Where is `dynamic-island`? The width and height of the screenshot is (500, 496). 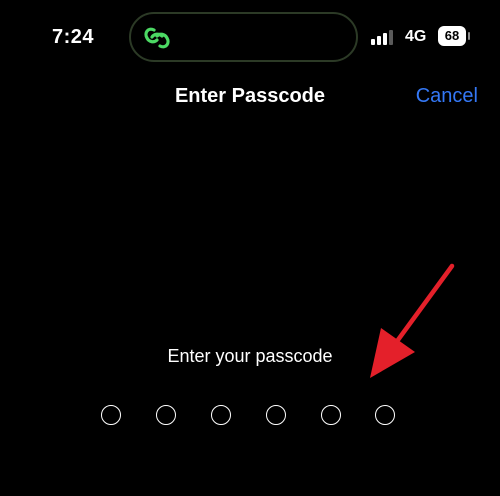 dynamic-island is located at coordinates (243, 37).